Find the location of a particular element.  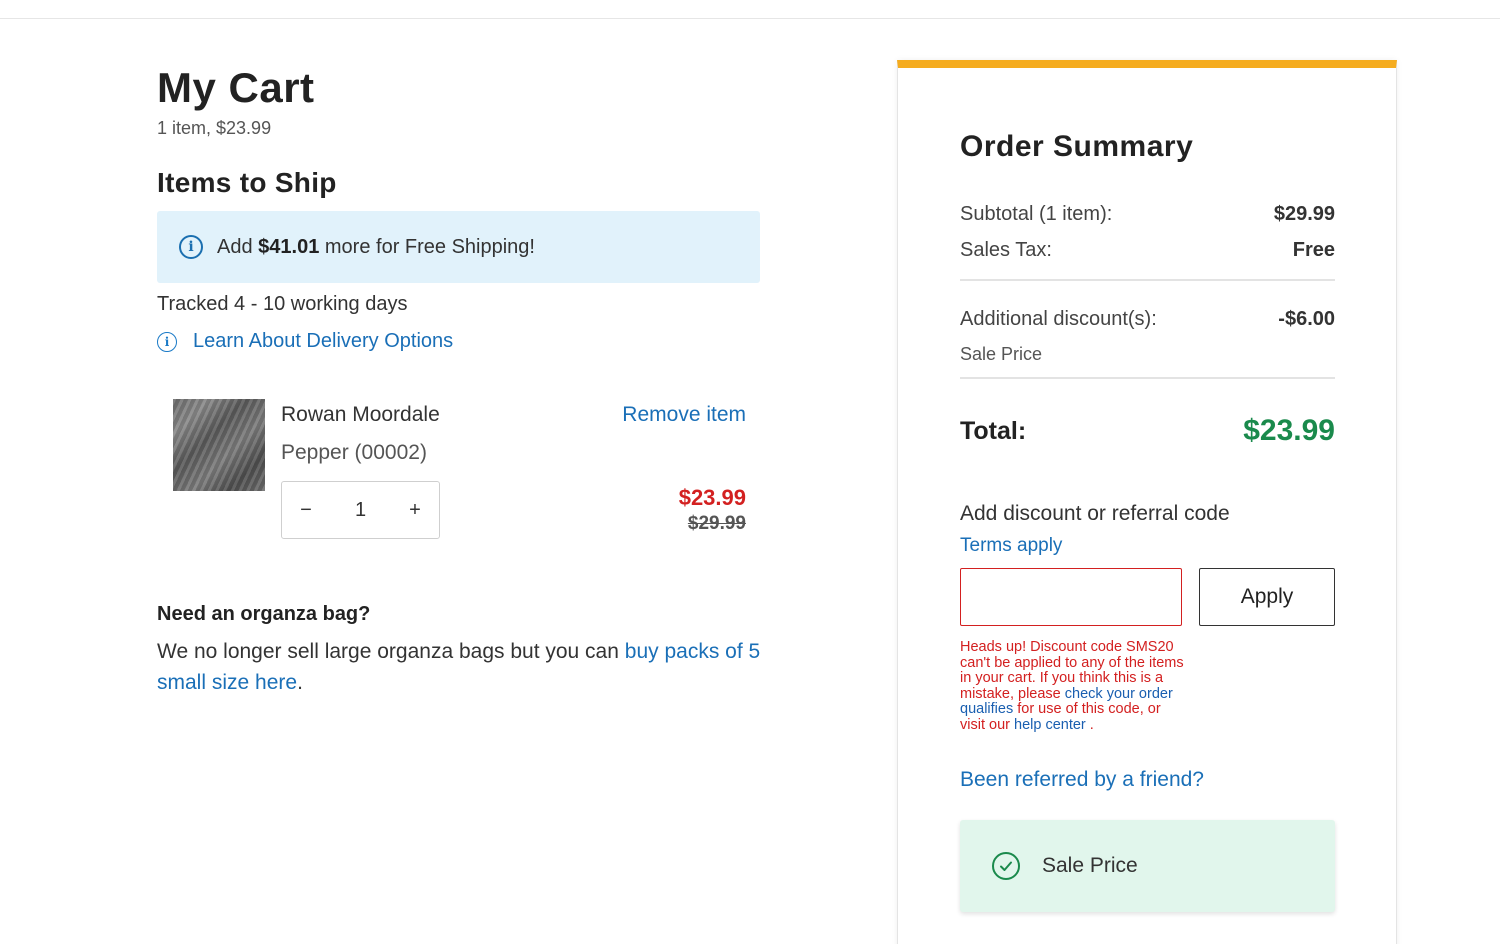

items-to-ship-heading: Items to Ship is located at coordinates (247, 182).